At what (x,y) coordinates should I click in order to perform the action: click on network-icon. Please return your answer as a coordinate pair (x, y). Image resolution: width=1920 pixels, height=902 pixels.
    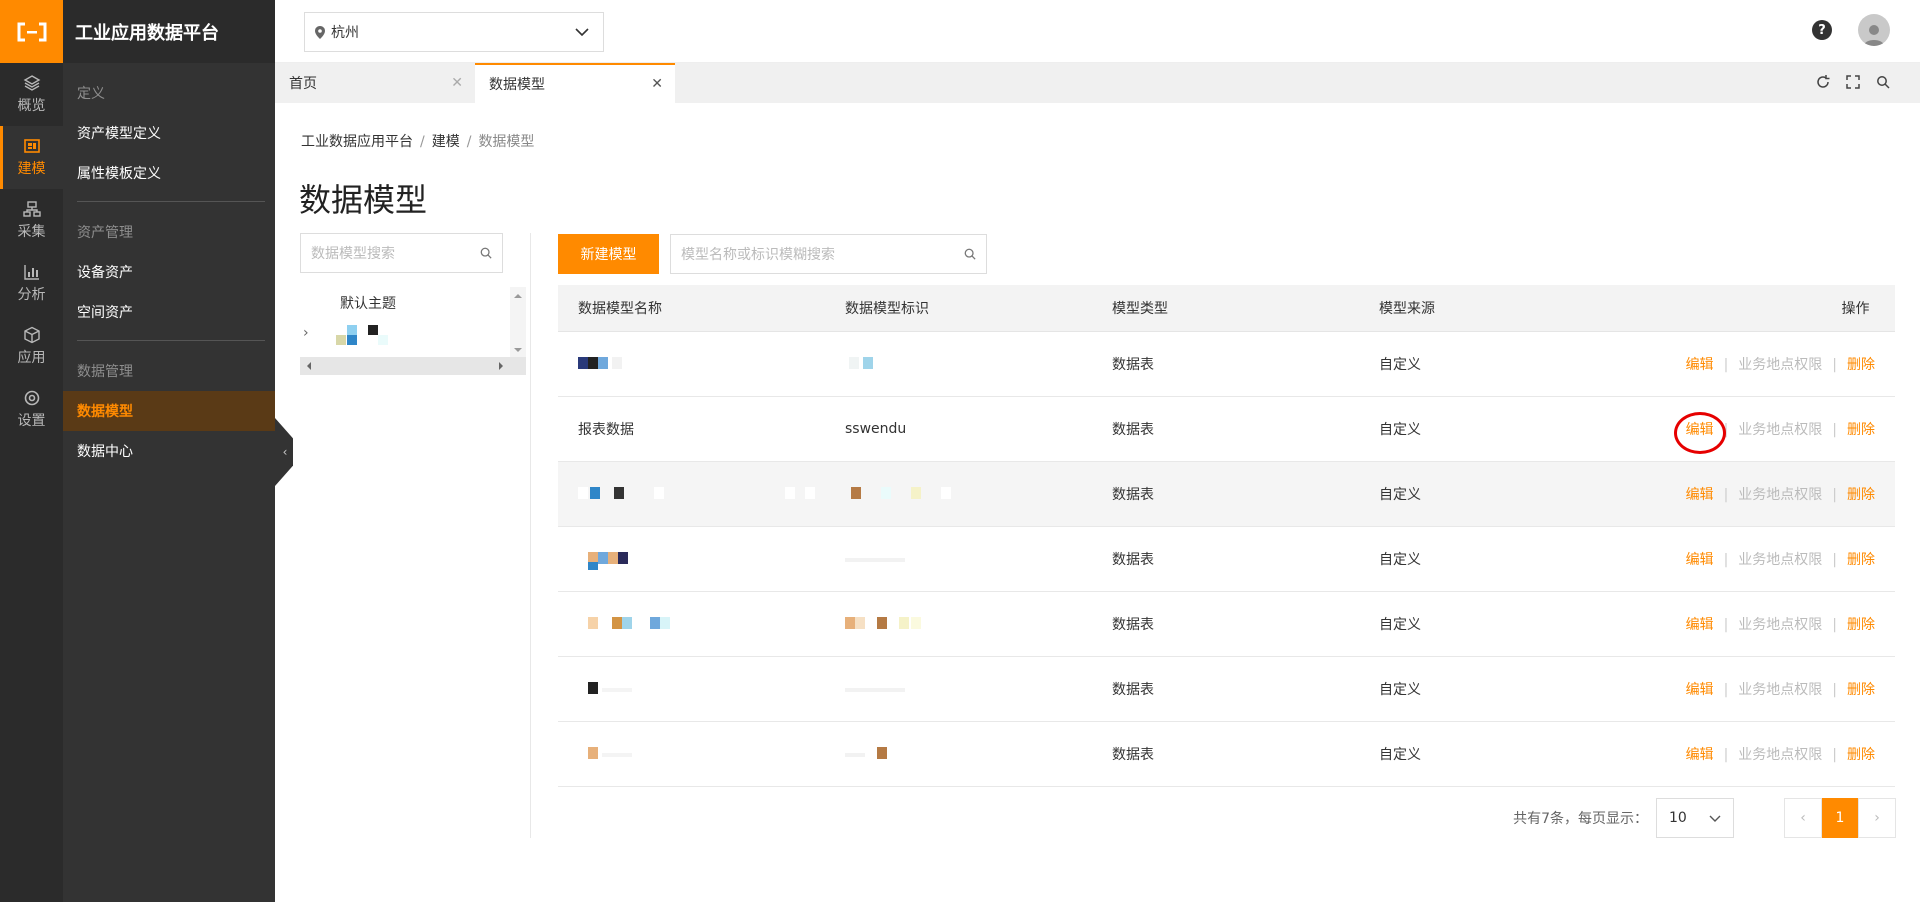
    Looking at the image, I should click on (31, 209).